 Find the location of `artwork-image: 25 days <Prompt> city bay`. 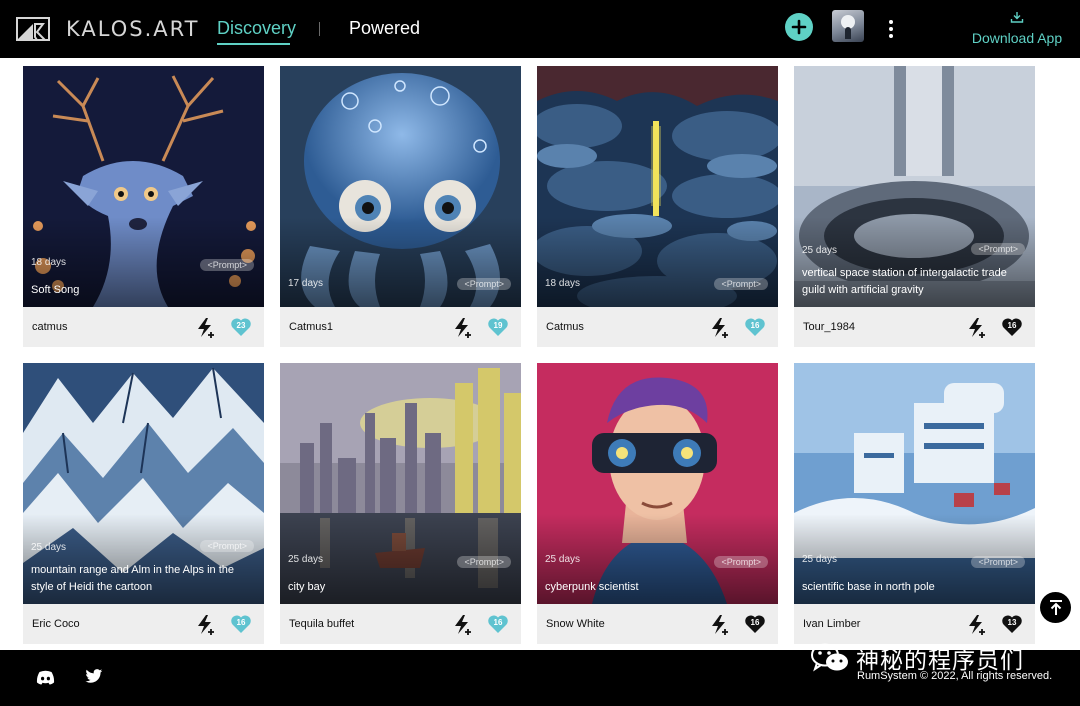

artwork-image: 25 days <Prompt> city bay is located at coordinates (400, 483).